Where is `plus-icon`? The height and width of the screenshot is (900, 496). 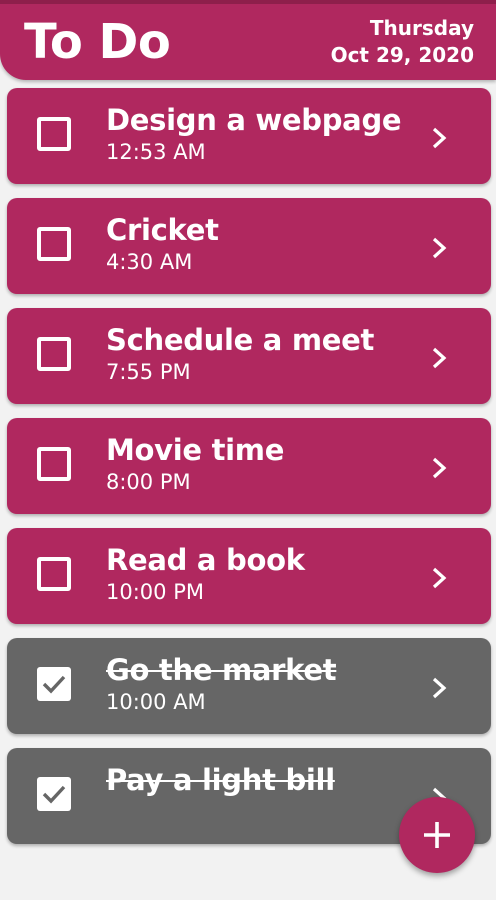
plus-icon is located at coordinates (437, 835).